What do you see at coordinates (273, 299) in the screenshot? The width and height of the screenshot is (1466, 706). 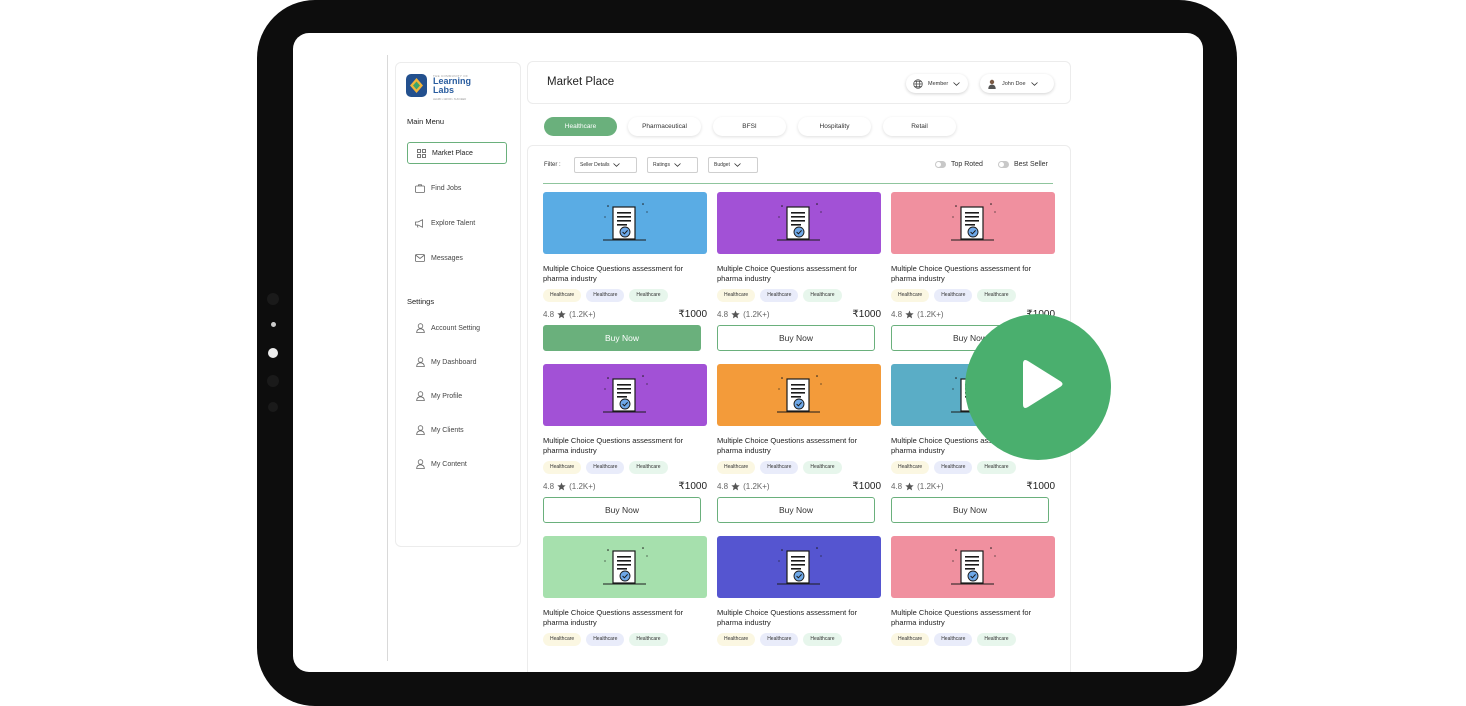 I see `camera-dot` at bounding box center [273, 299].